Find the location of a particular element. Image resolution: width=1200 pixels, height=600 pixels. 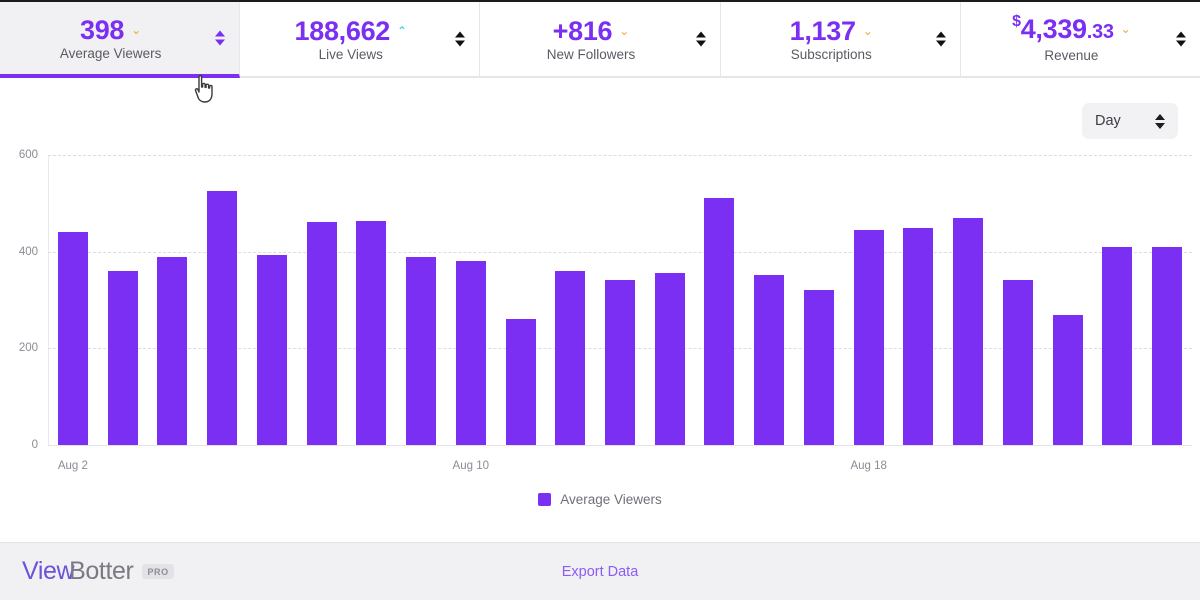

cents-value: .33 is located at coordinates (1100, 32).